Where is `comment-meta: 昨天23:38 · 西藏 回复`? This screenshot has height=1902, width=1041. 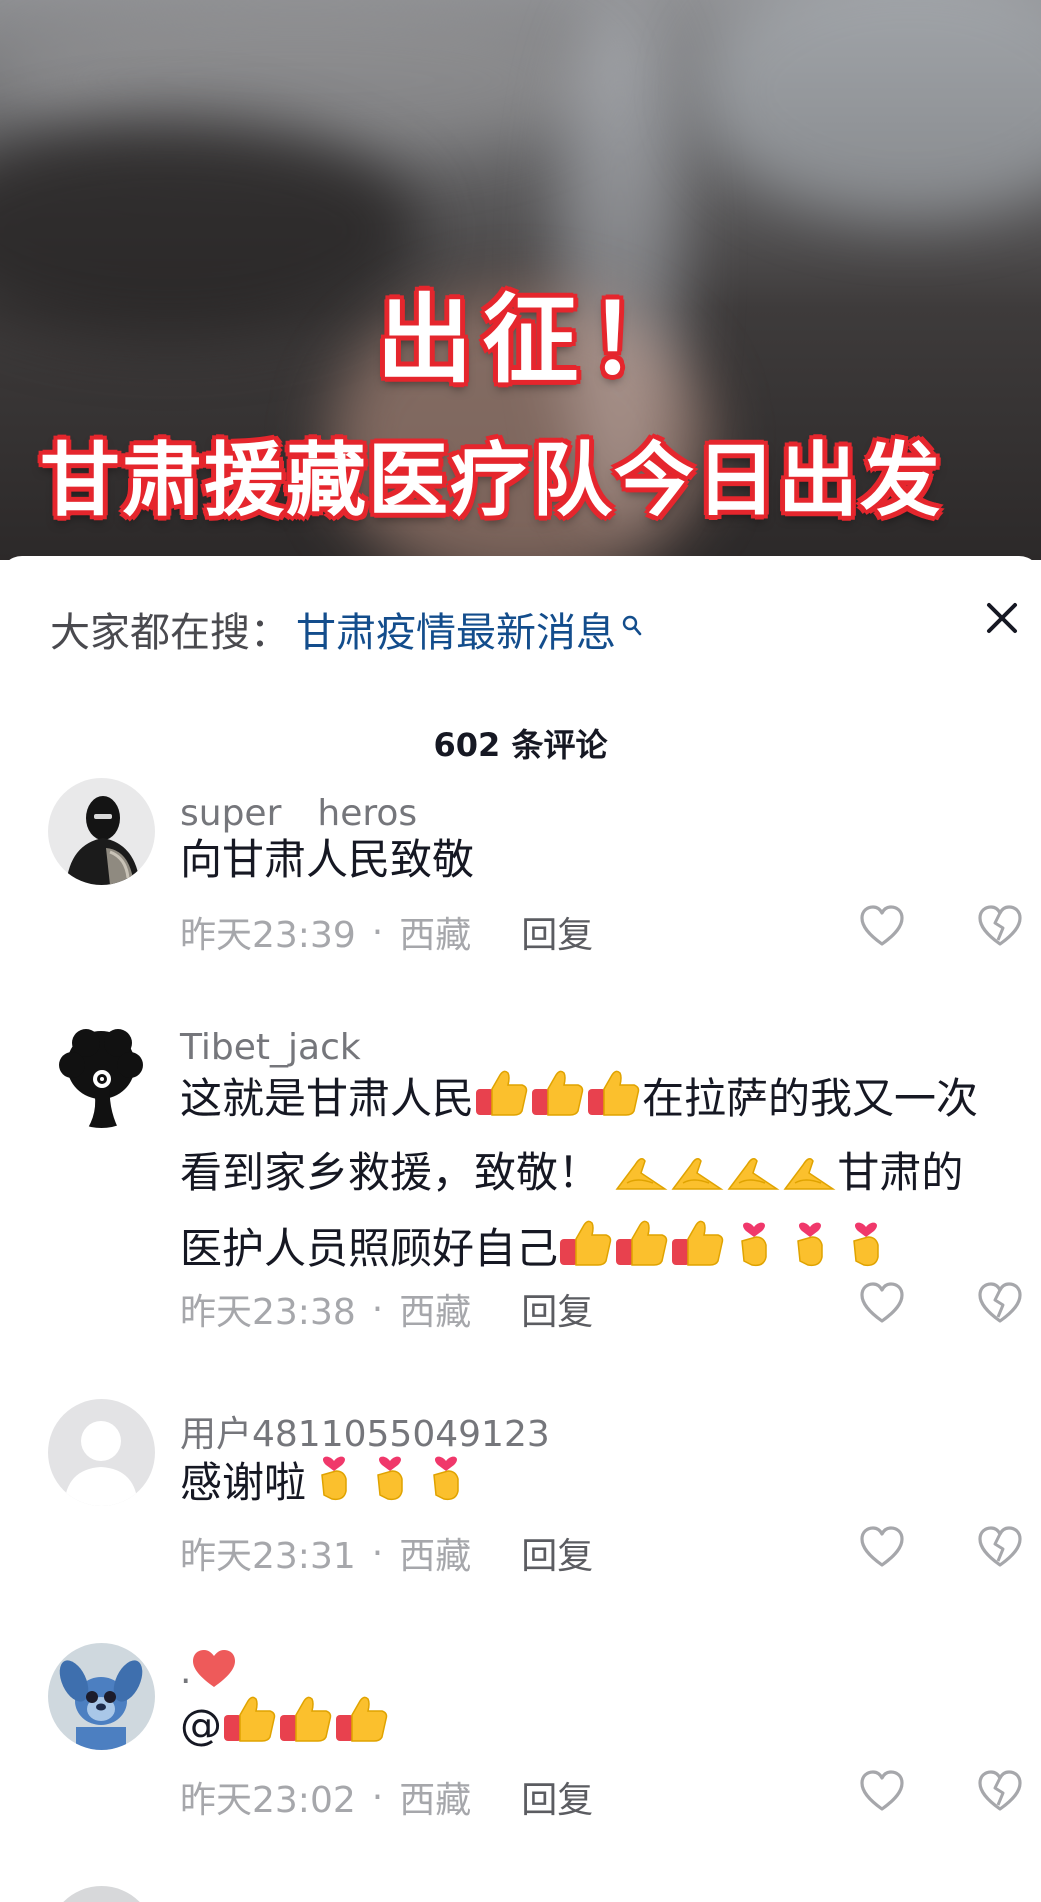
comment-meta: 昨天23:38 · 西藏 回复 is located at coordinates (386, 1309).